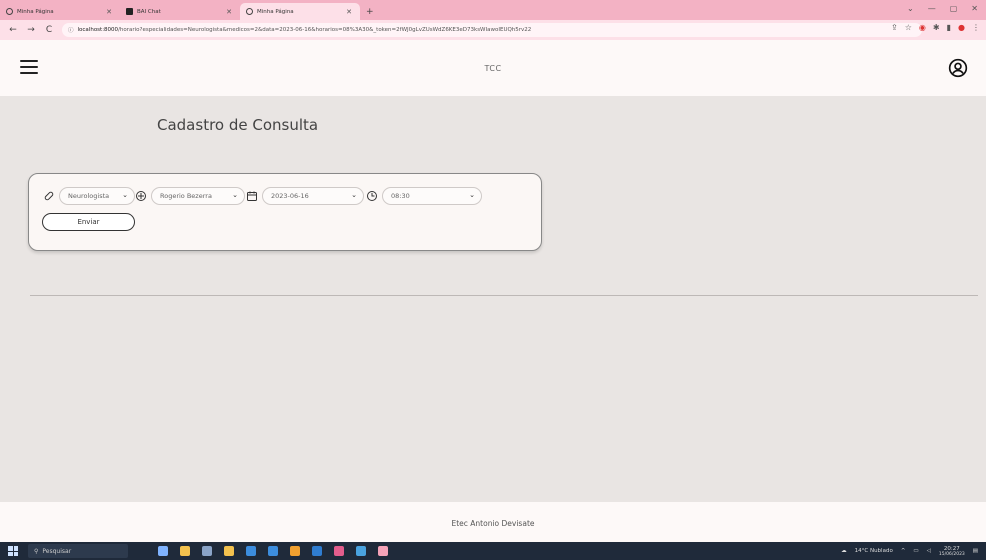 This screenshot has height=560, width=986. What do you see at coordinates (504, 295) in the screenshot?
I see `divider` at bounding box center [504, 295].